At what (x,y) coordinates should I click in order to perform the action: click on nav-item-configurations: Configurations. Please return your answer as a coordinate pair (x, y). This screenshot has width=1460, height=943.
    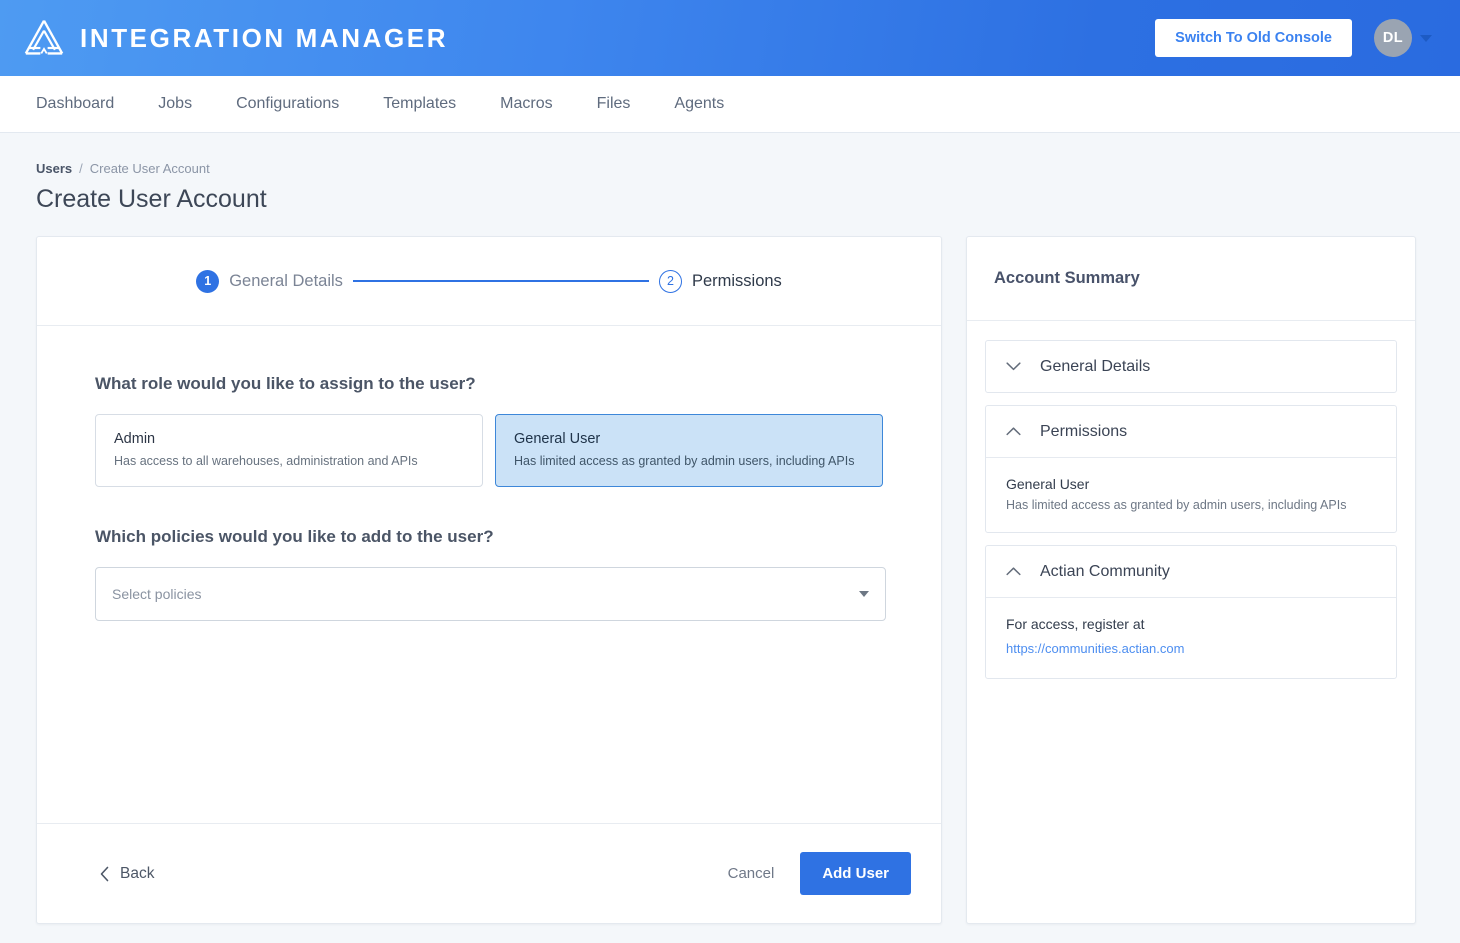
    Looking at the image, I should click on (287, 104).